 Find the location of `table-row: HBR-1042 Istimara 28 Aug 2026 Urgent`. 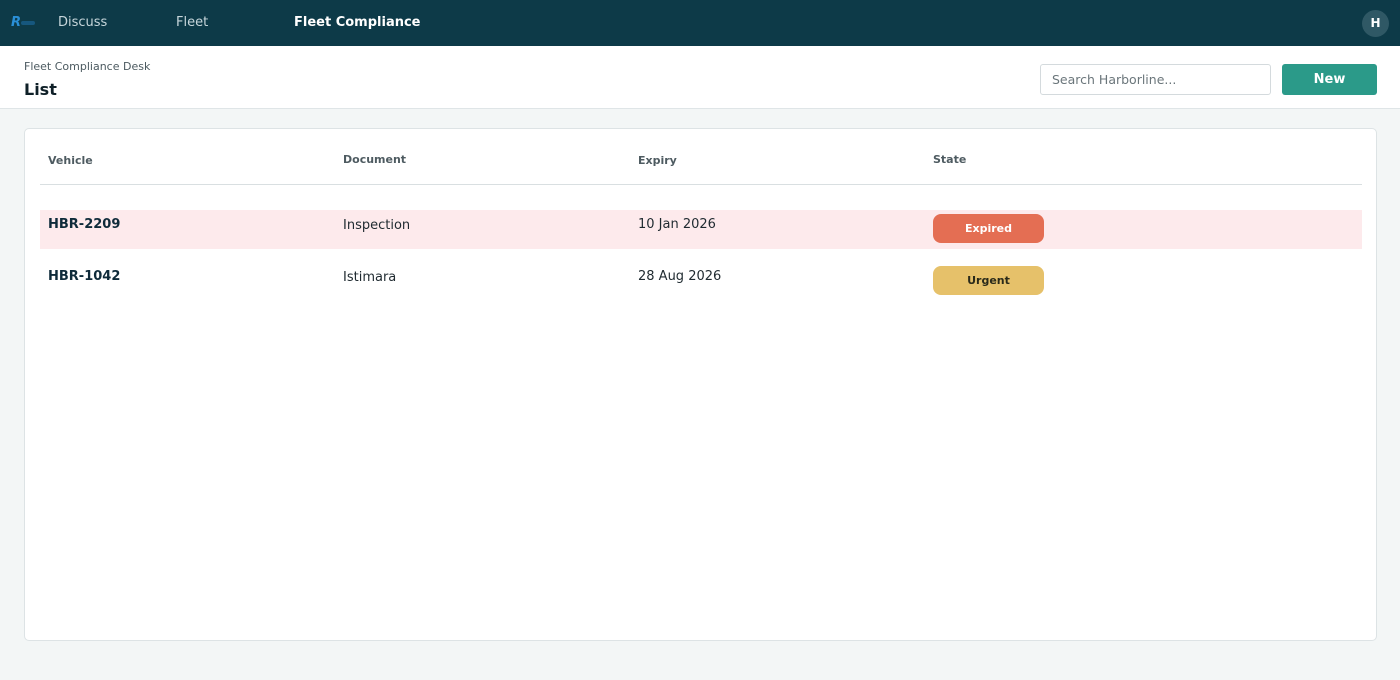

table-row: HBR-1042 Istimara 28 Aug 2026 Urgent is located at coordinates (701, 281).